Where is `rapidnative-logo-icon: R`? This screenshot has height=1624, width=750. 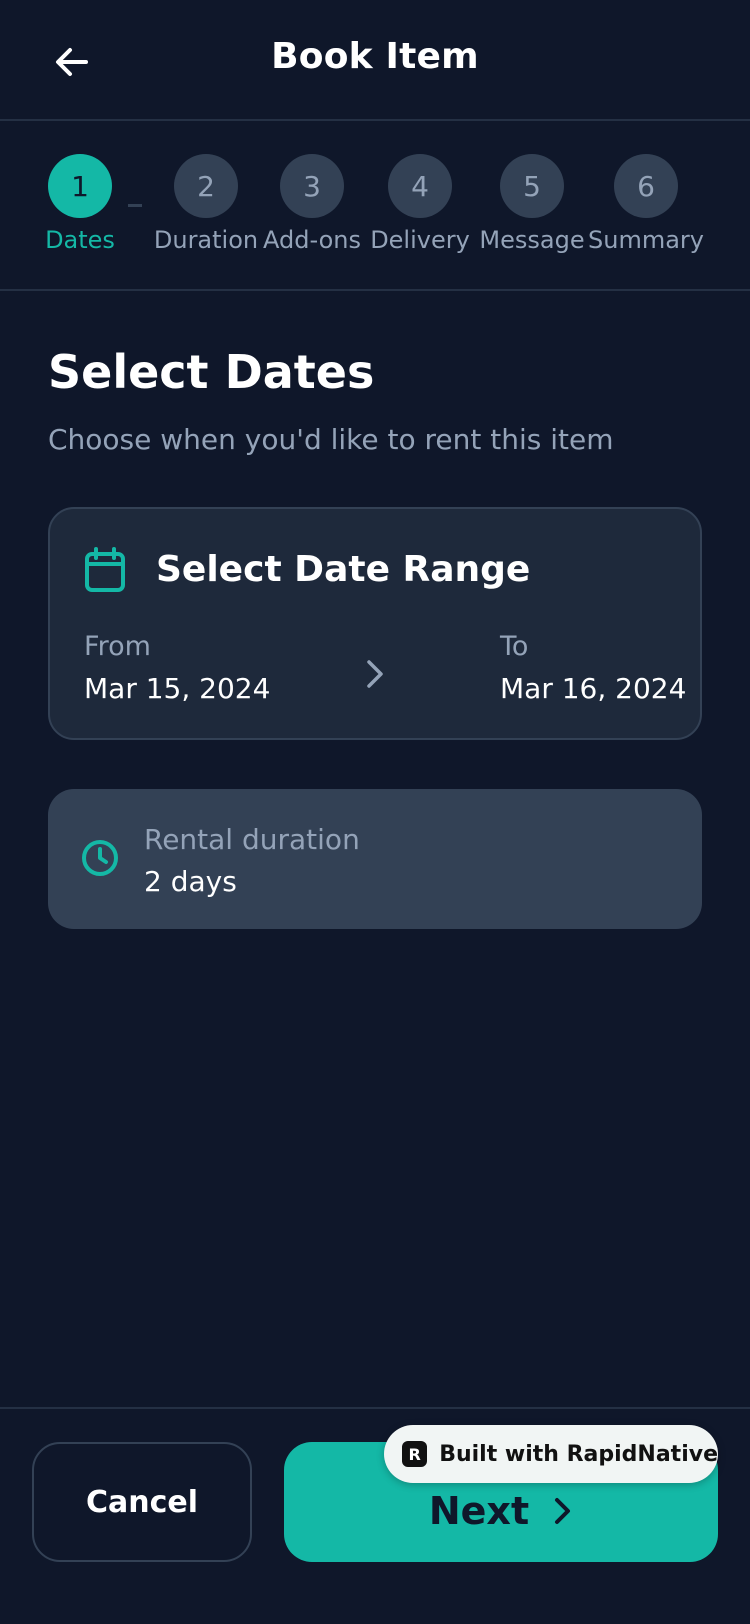
rapidnative-logo-icon: R is located at coordinates (415, 1454).